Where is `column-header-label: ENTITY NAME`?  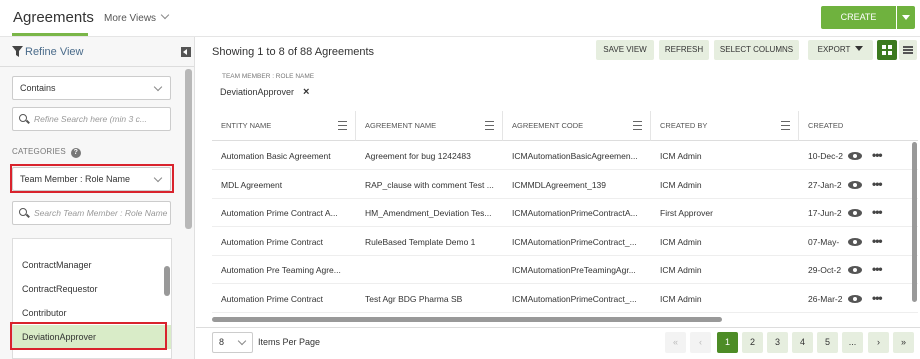 column-header-label: ENTITY NAME is located at coordinates (246, 125).